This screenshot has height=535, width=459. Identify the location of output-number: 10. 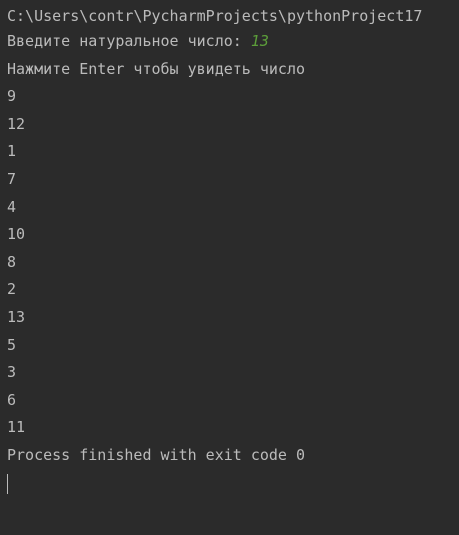
(16, 234).